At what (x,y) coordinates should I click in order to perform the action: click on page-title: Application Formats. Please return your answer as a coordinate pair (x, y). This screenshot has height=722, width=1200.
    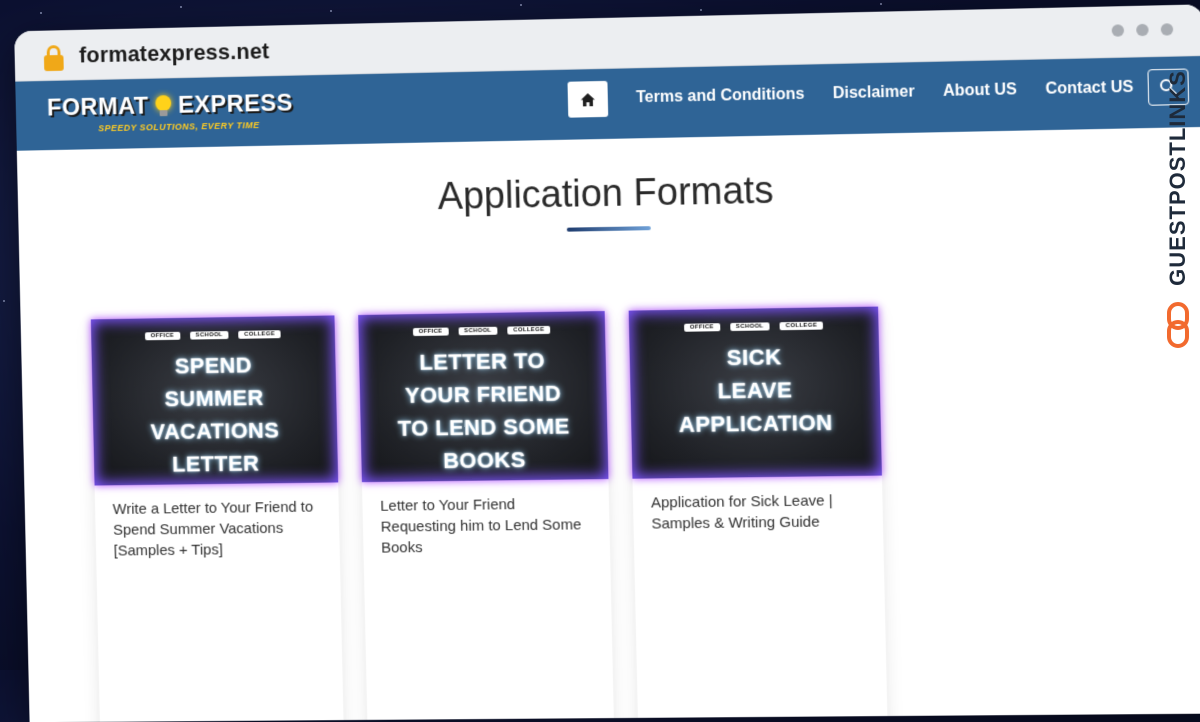
    Looking at the image, I should click on (605, 194).